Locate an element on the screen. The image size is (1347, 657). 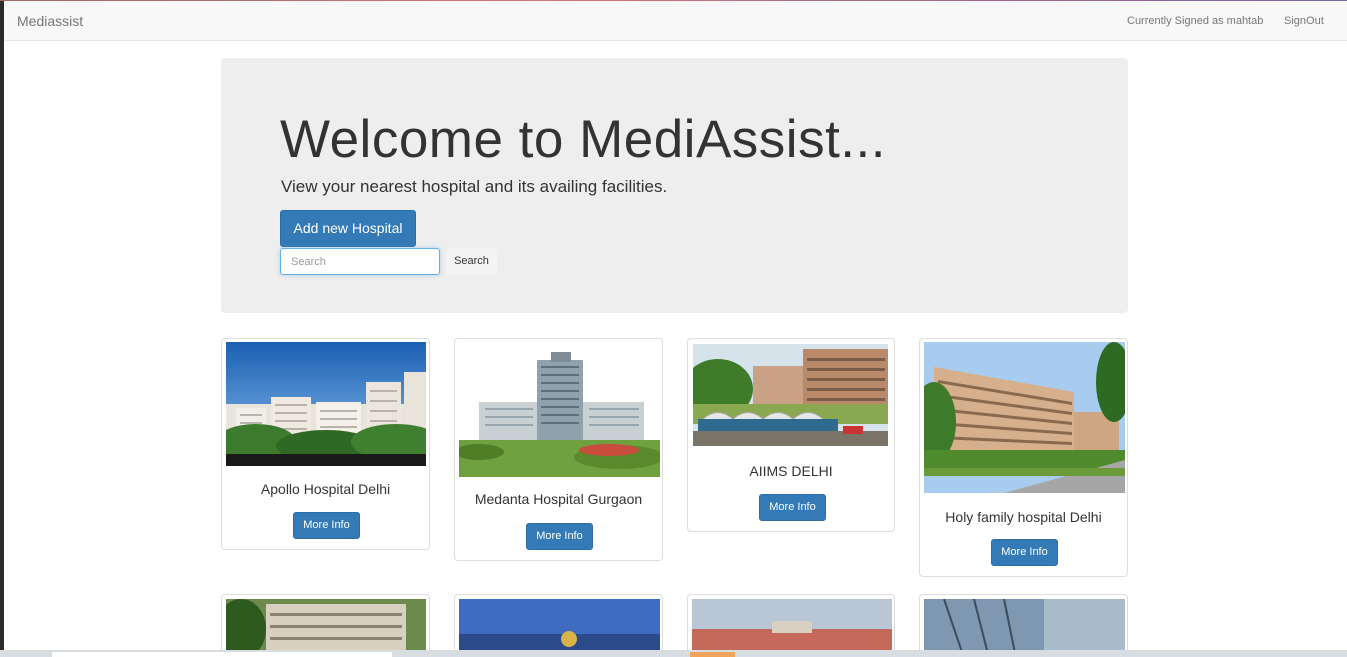
signed-in-status: Currently Signed as mahtab is located at coordinates (1195, 21).